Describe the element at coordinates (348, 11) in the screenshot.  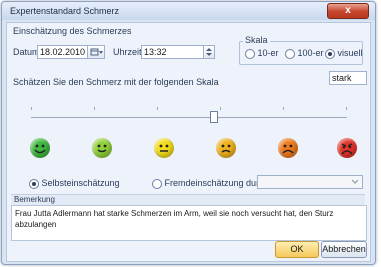
I see `close-button: x` at that location.